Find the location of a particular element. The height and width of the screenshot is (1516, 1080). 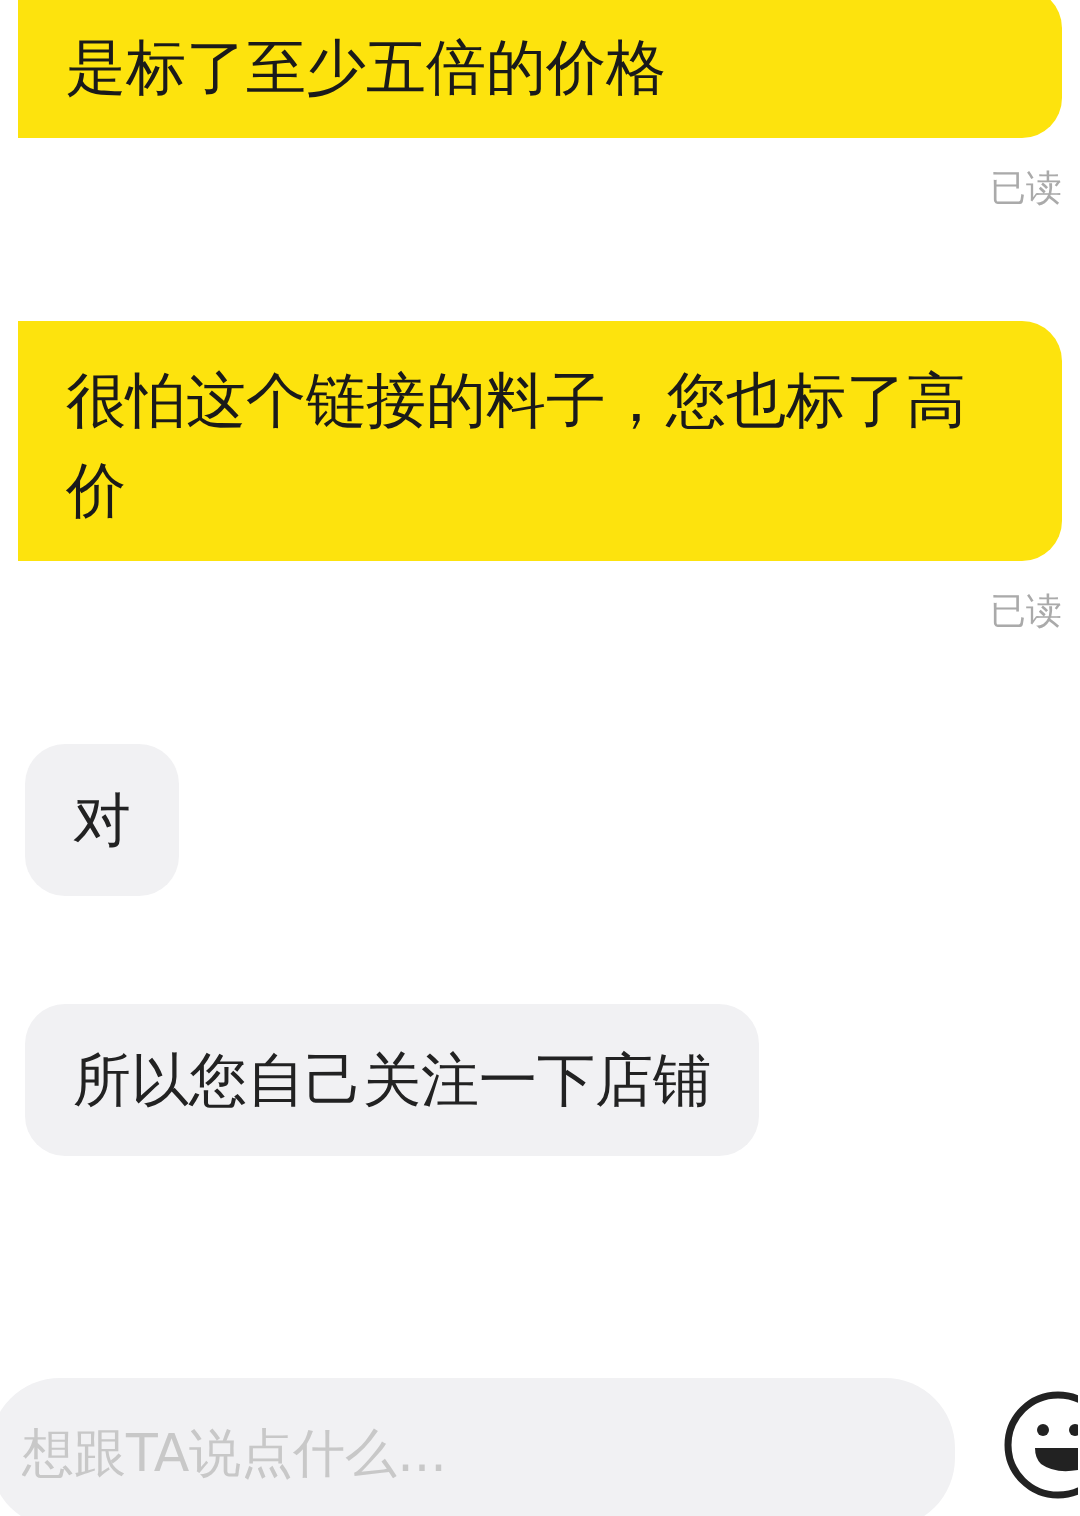

message-bubble: 所以您自己关注一下店铺 is located at coordinates (392, 1080).